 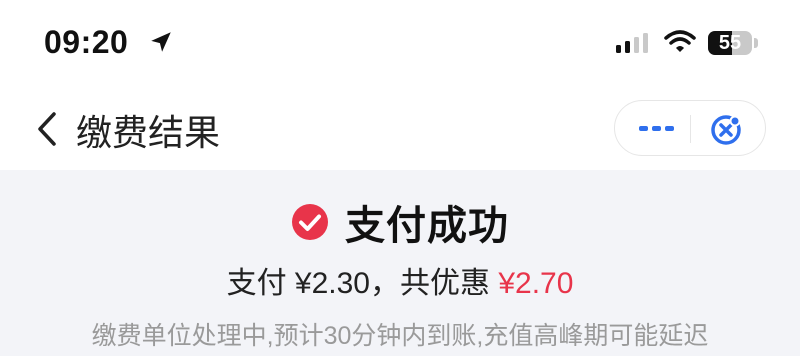 What do you see at coordinates (726, 130) in the screenshot?
I see `close-mini-program-icon` at bounding box center [726, 130].